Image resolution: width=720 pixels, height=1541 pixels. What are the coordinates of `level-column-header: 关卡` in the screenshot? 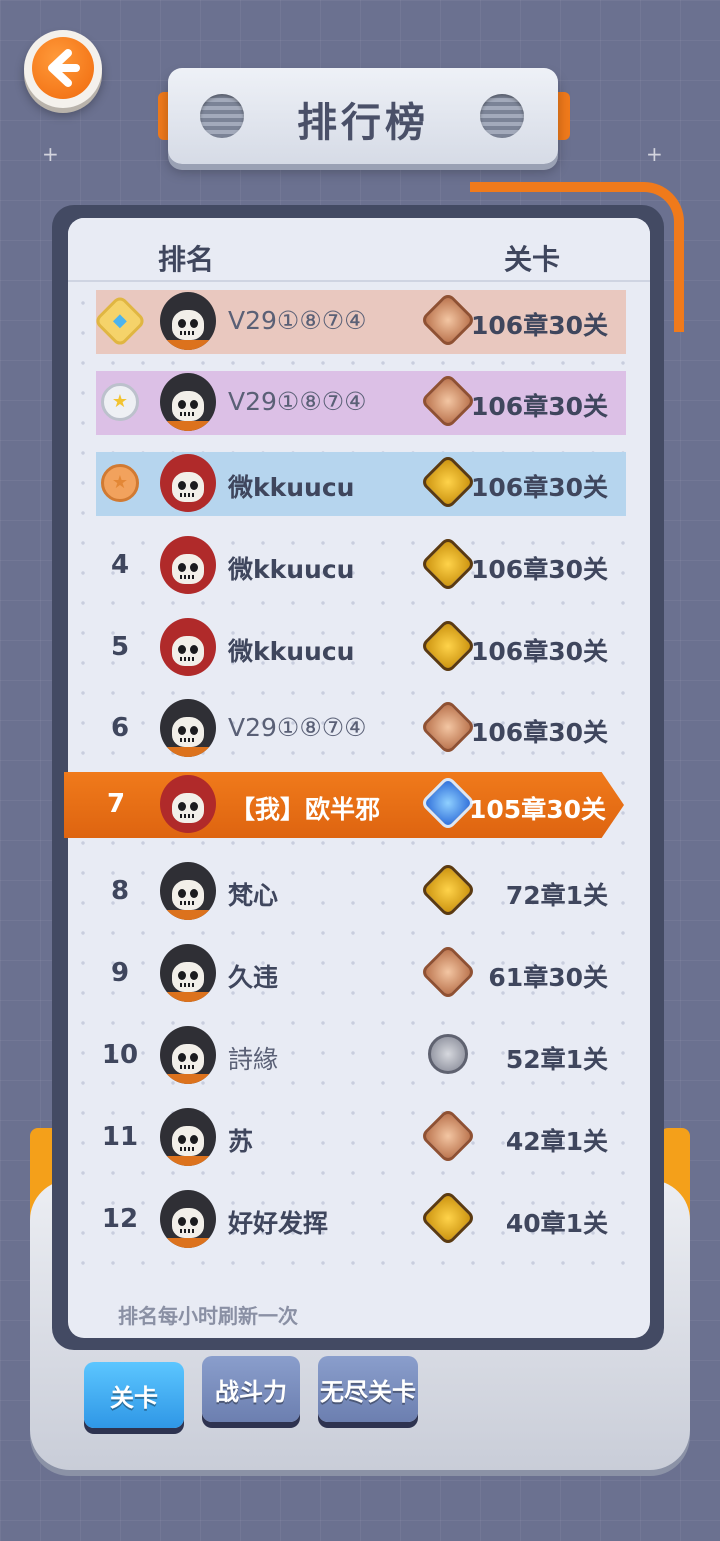 It's located at (532, 259).